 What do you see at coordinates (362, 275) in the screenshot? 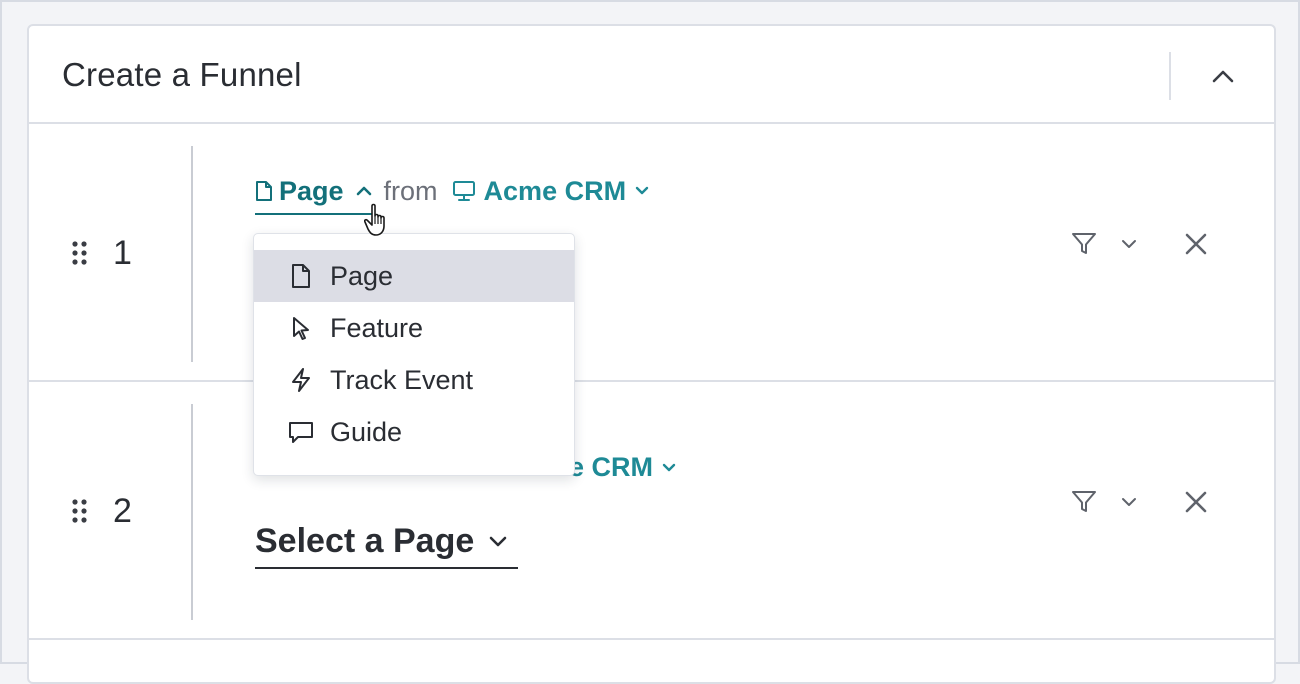
I see `menu-item-label: Page` at bounding box center [362, 275].